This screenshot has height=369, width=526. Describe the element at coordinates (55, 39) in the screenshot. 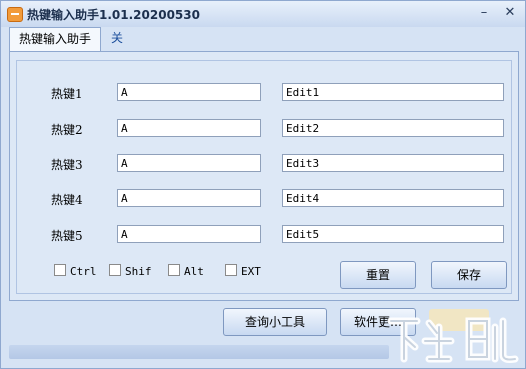

I see `tab-hotkey-helper: 热键输入助手` at that location.